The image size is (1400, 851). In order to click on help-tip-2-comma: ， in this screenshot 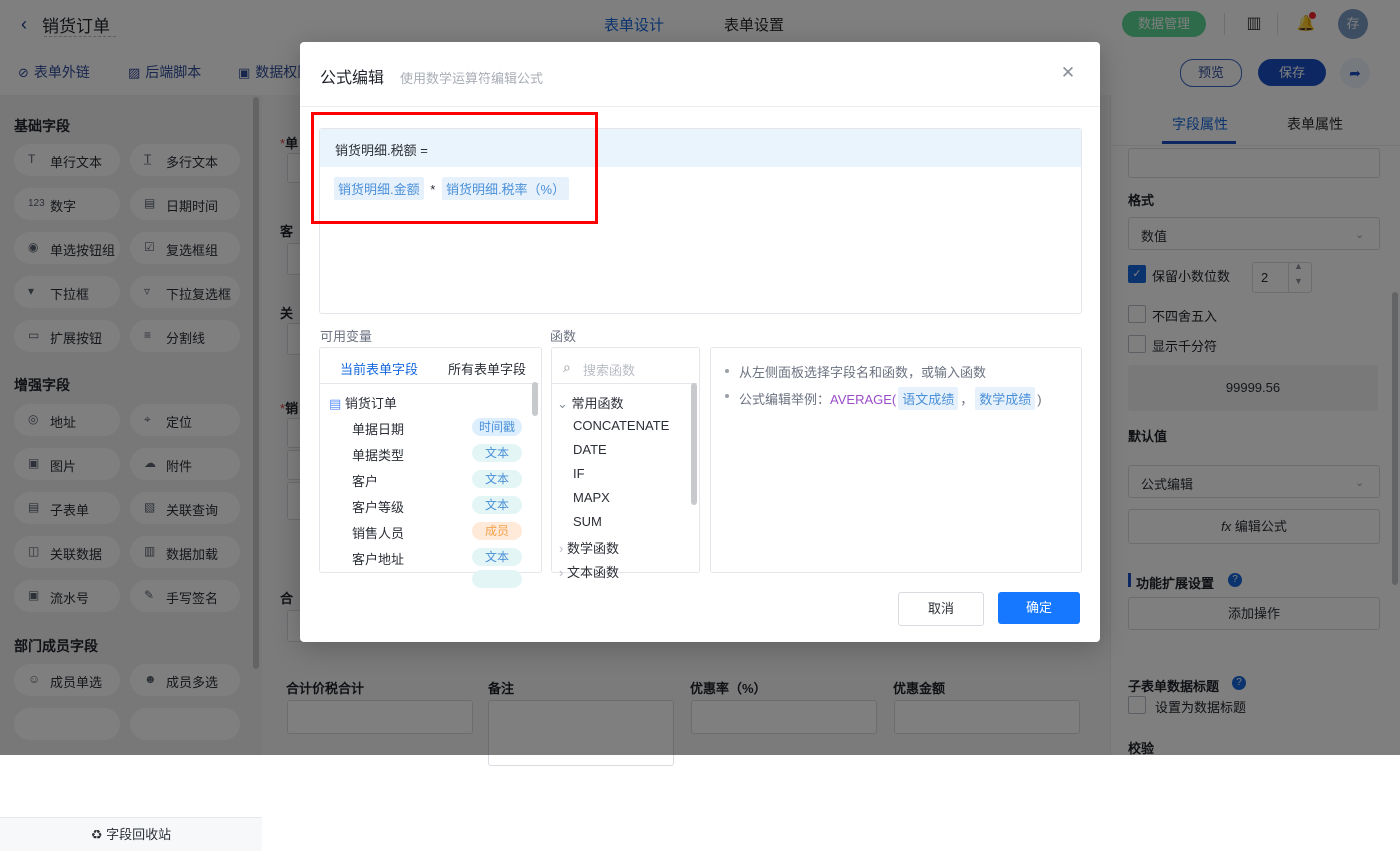, I will do `click(967, 399)`.